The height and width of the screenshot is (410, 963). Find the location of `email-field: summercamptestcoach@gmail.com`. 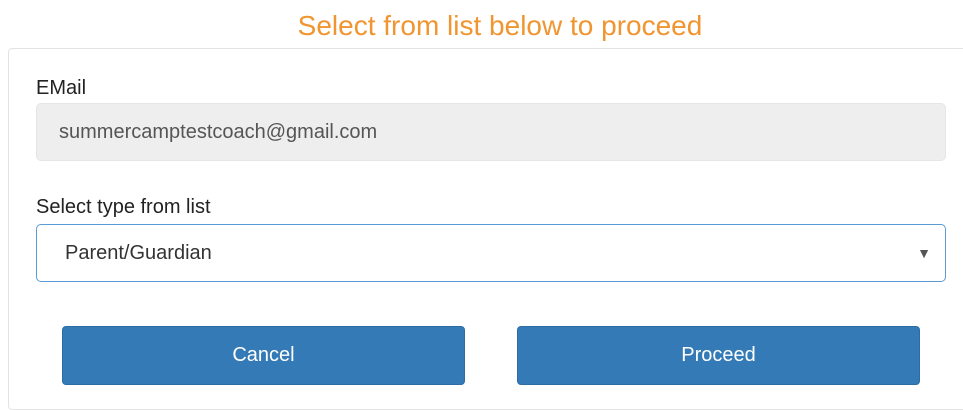

email-field: summercamptestcoach@gmail.com is located at coordinates (491, 132).